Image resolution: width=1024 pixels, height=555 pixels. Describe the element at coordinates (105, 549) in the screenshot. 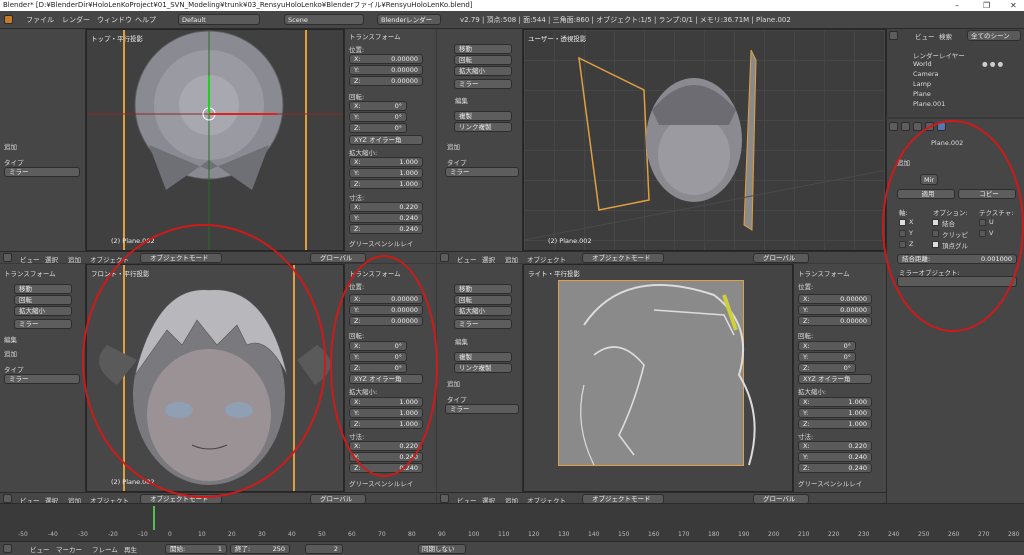

I see `menu-frame: フレーム` at that location.